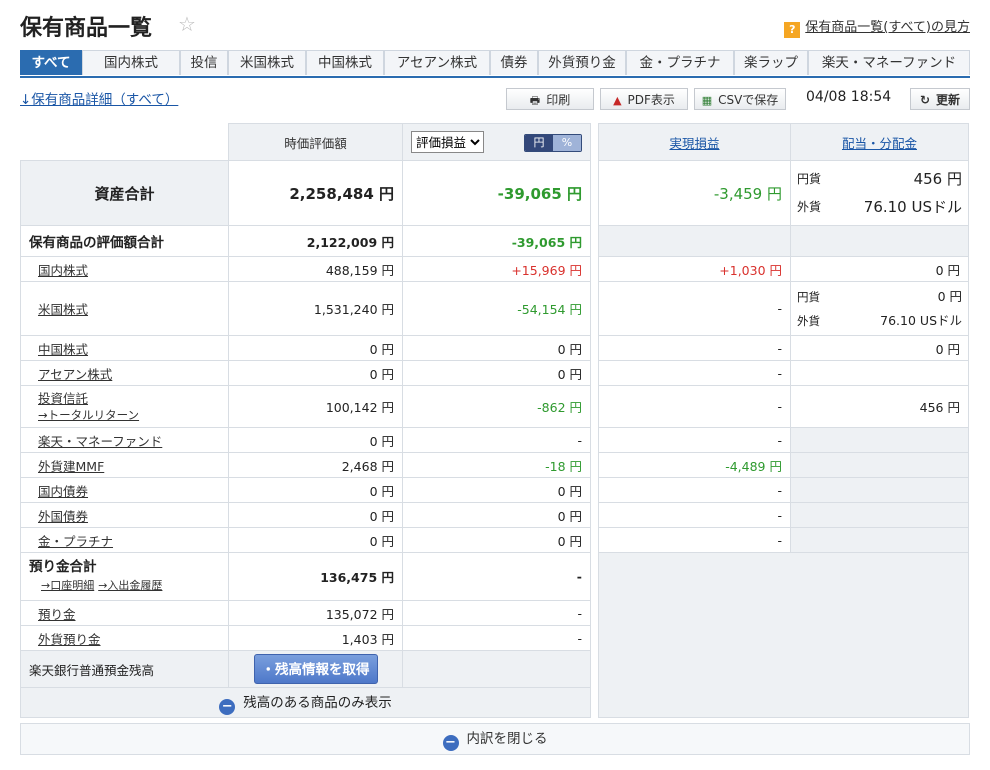  I want to click on corner-cell, so click(124, 142).